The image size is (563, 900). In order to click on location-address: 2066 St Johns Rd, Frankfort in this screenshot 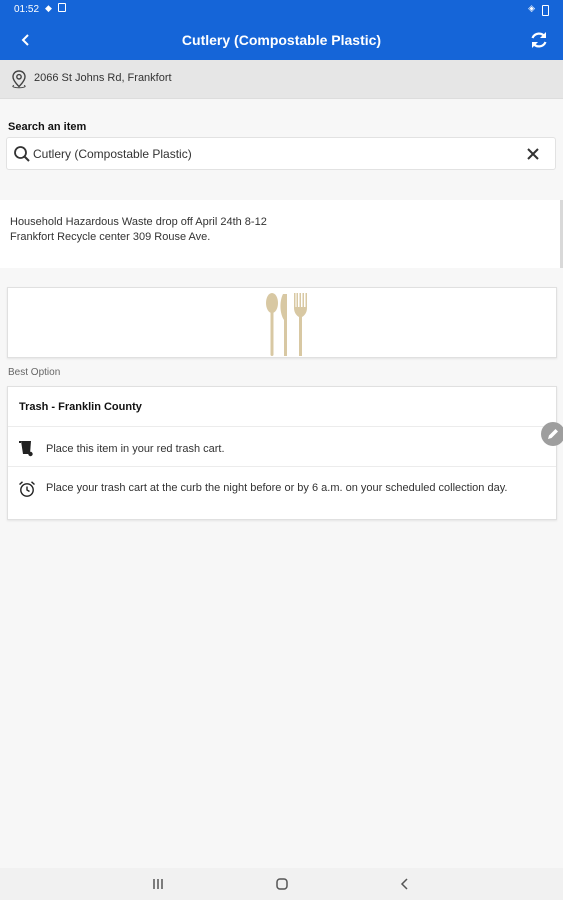, I will do `click(103, 78)`.